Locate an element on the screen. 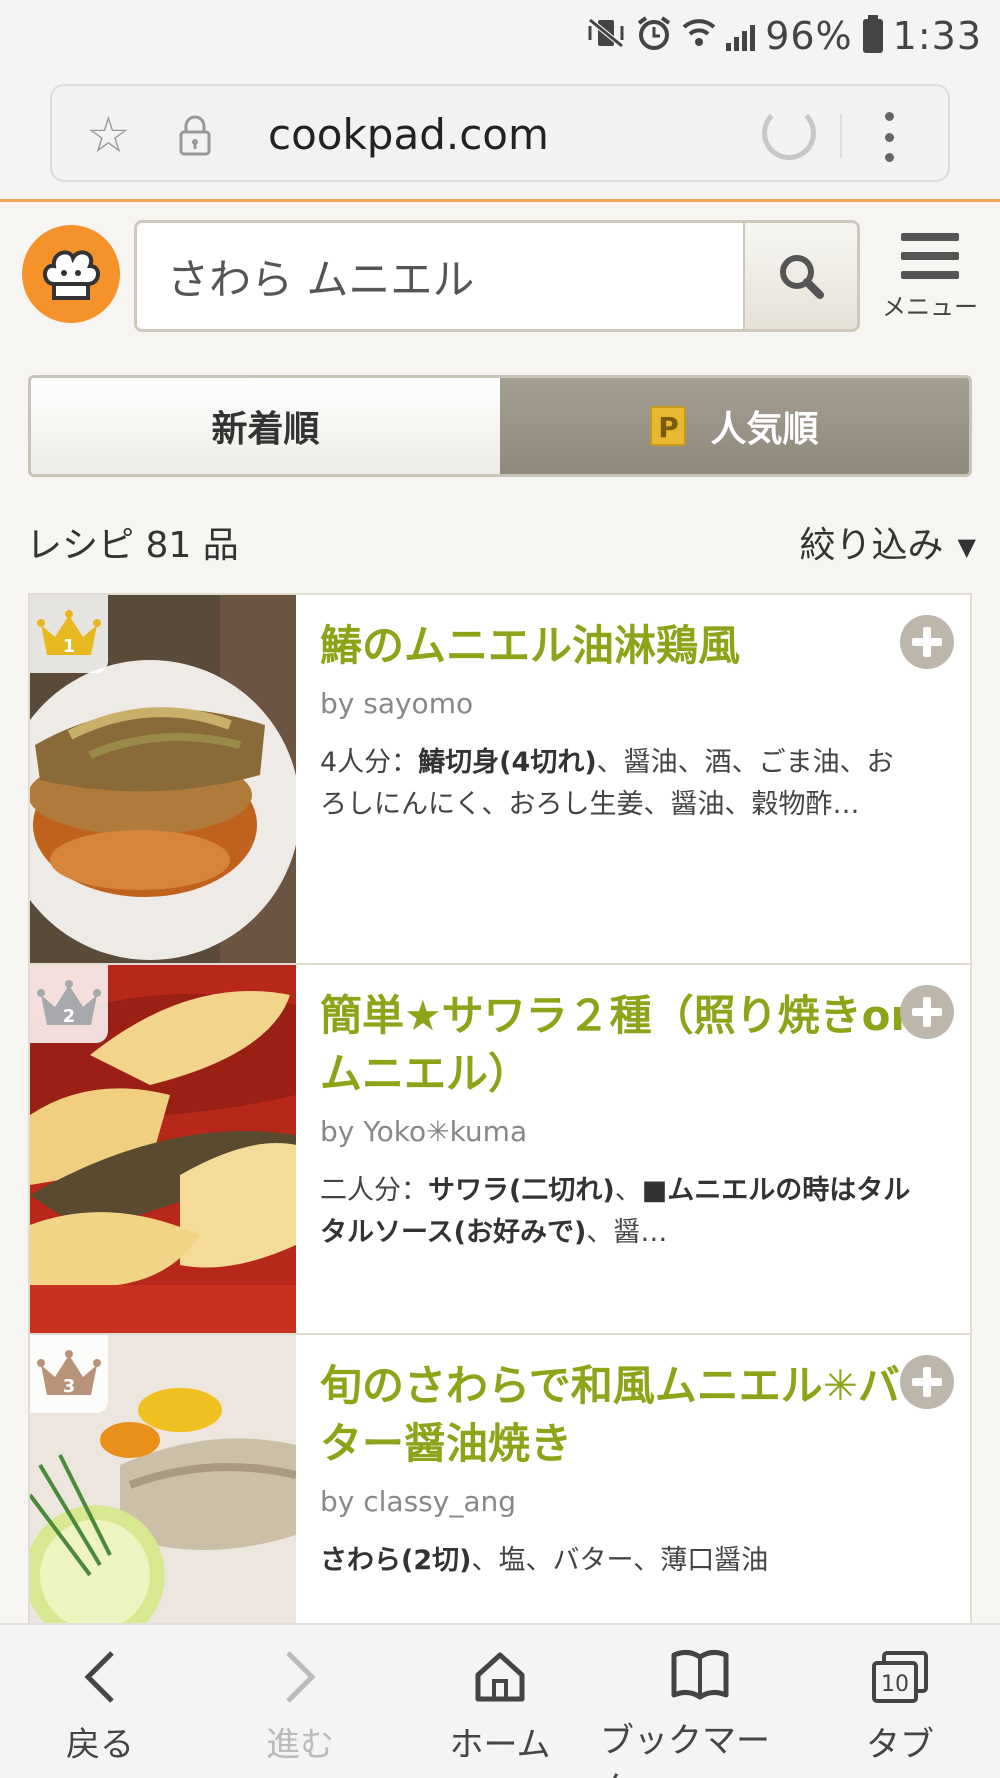 The width and height of the screenshot is (1000, 1778). vibrate-mute-icon is located at coordinates (606, 36).